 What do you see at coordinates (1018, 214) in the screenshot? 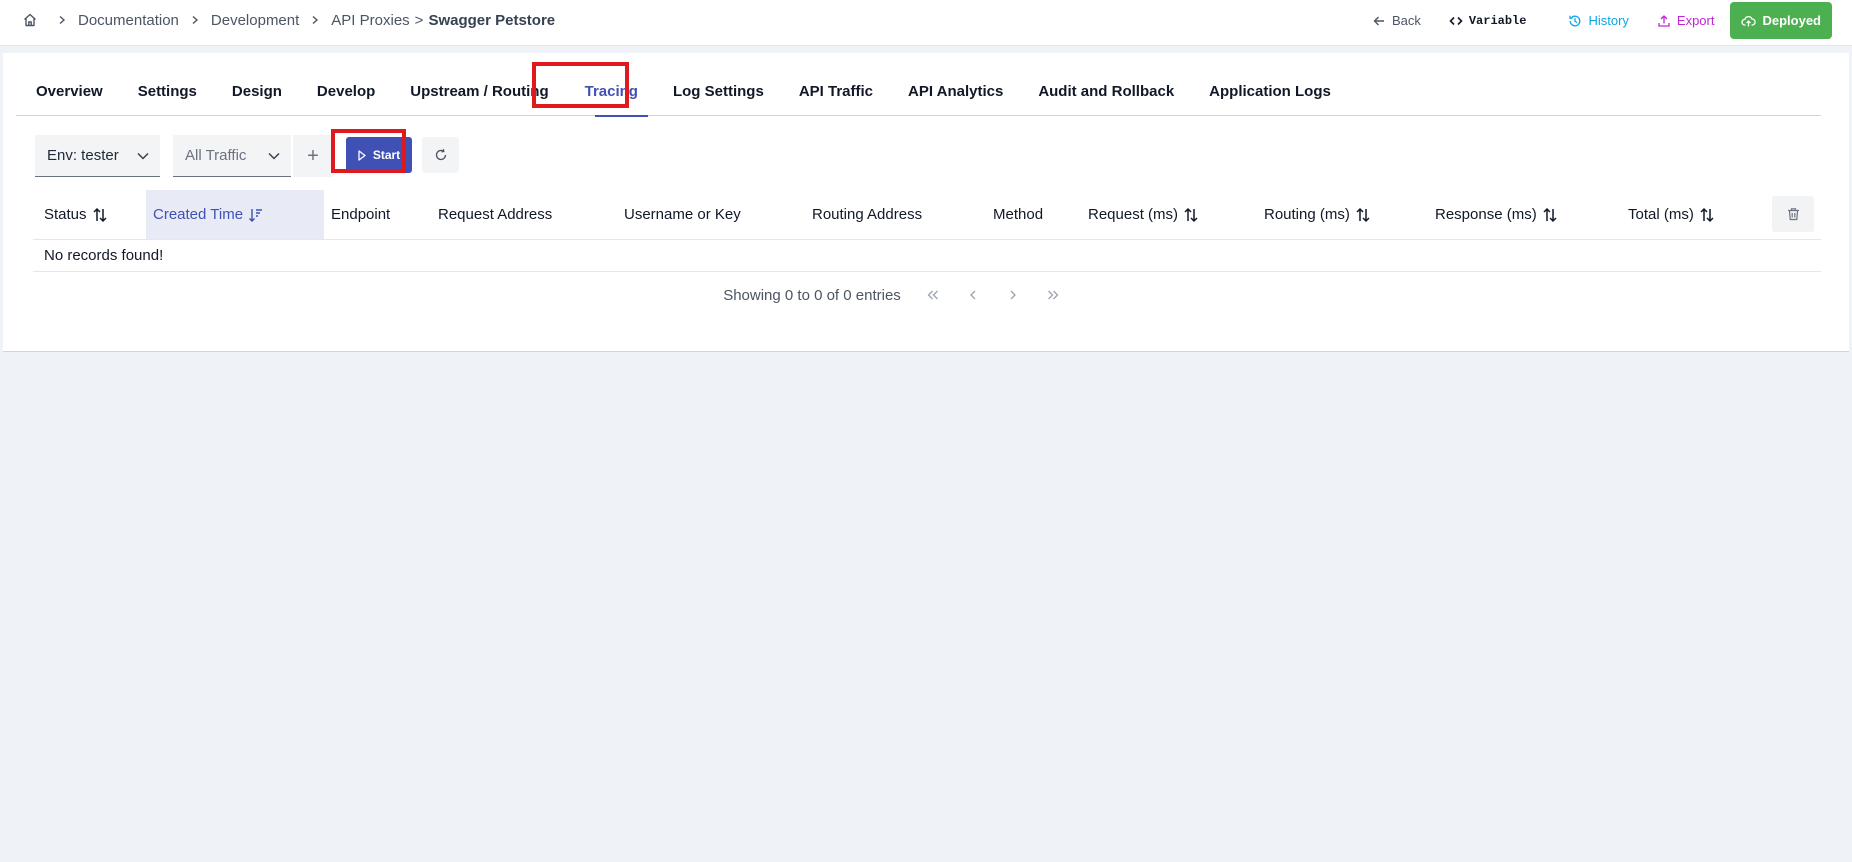
I see `column-method: Method` at bounding box center [1018, 214].